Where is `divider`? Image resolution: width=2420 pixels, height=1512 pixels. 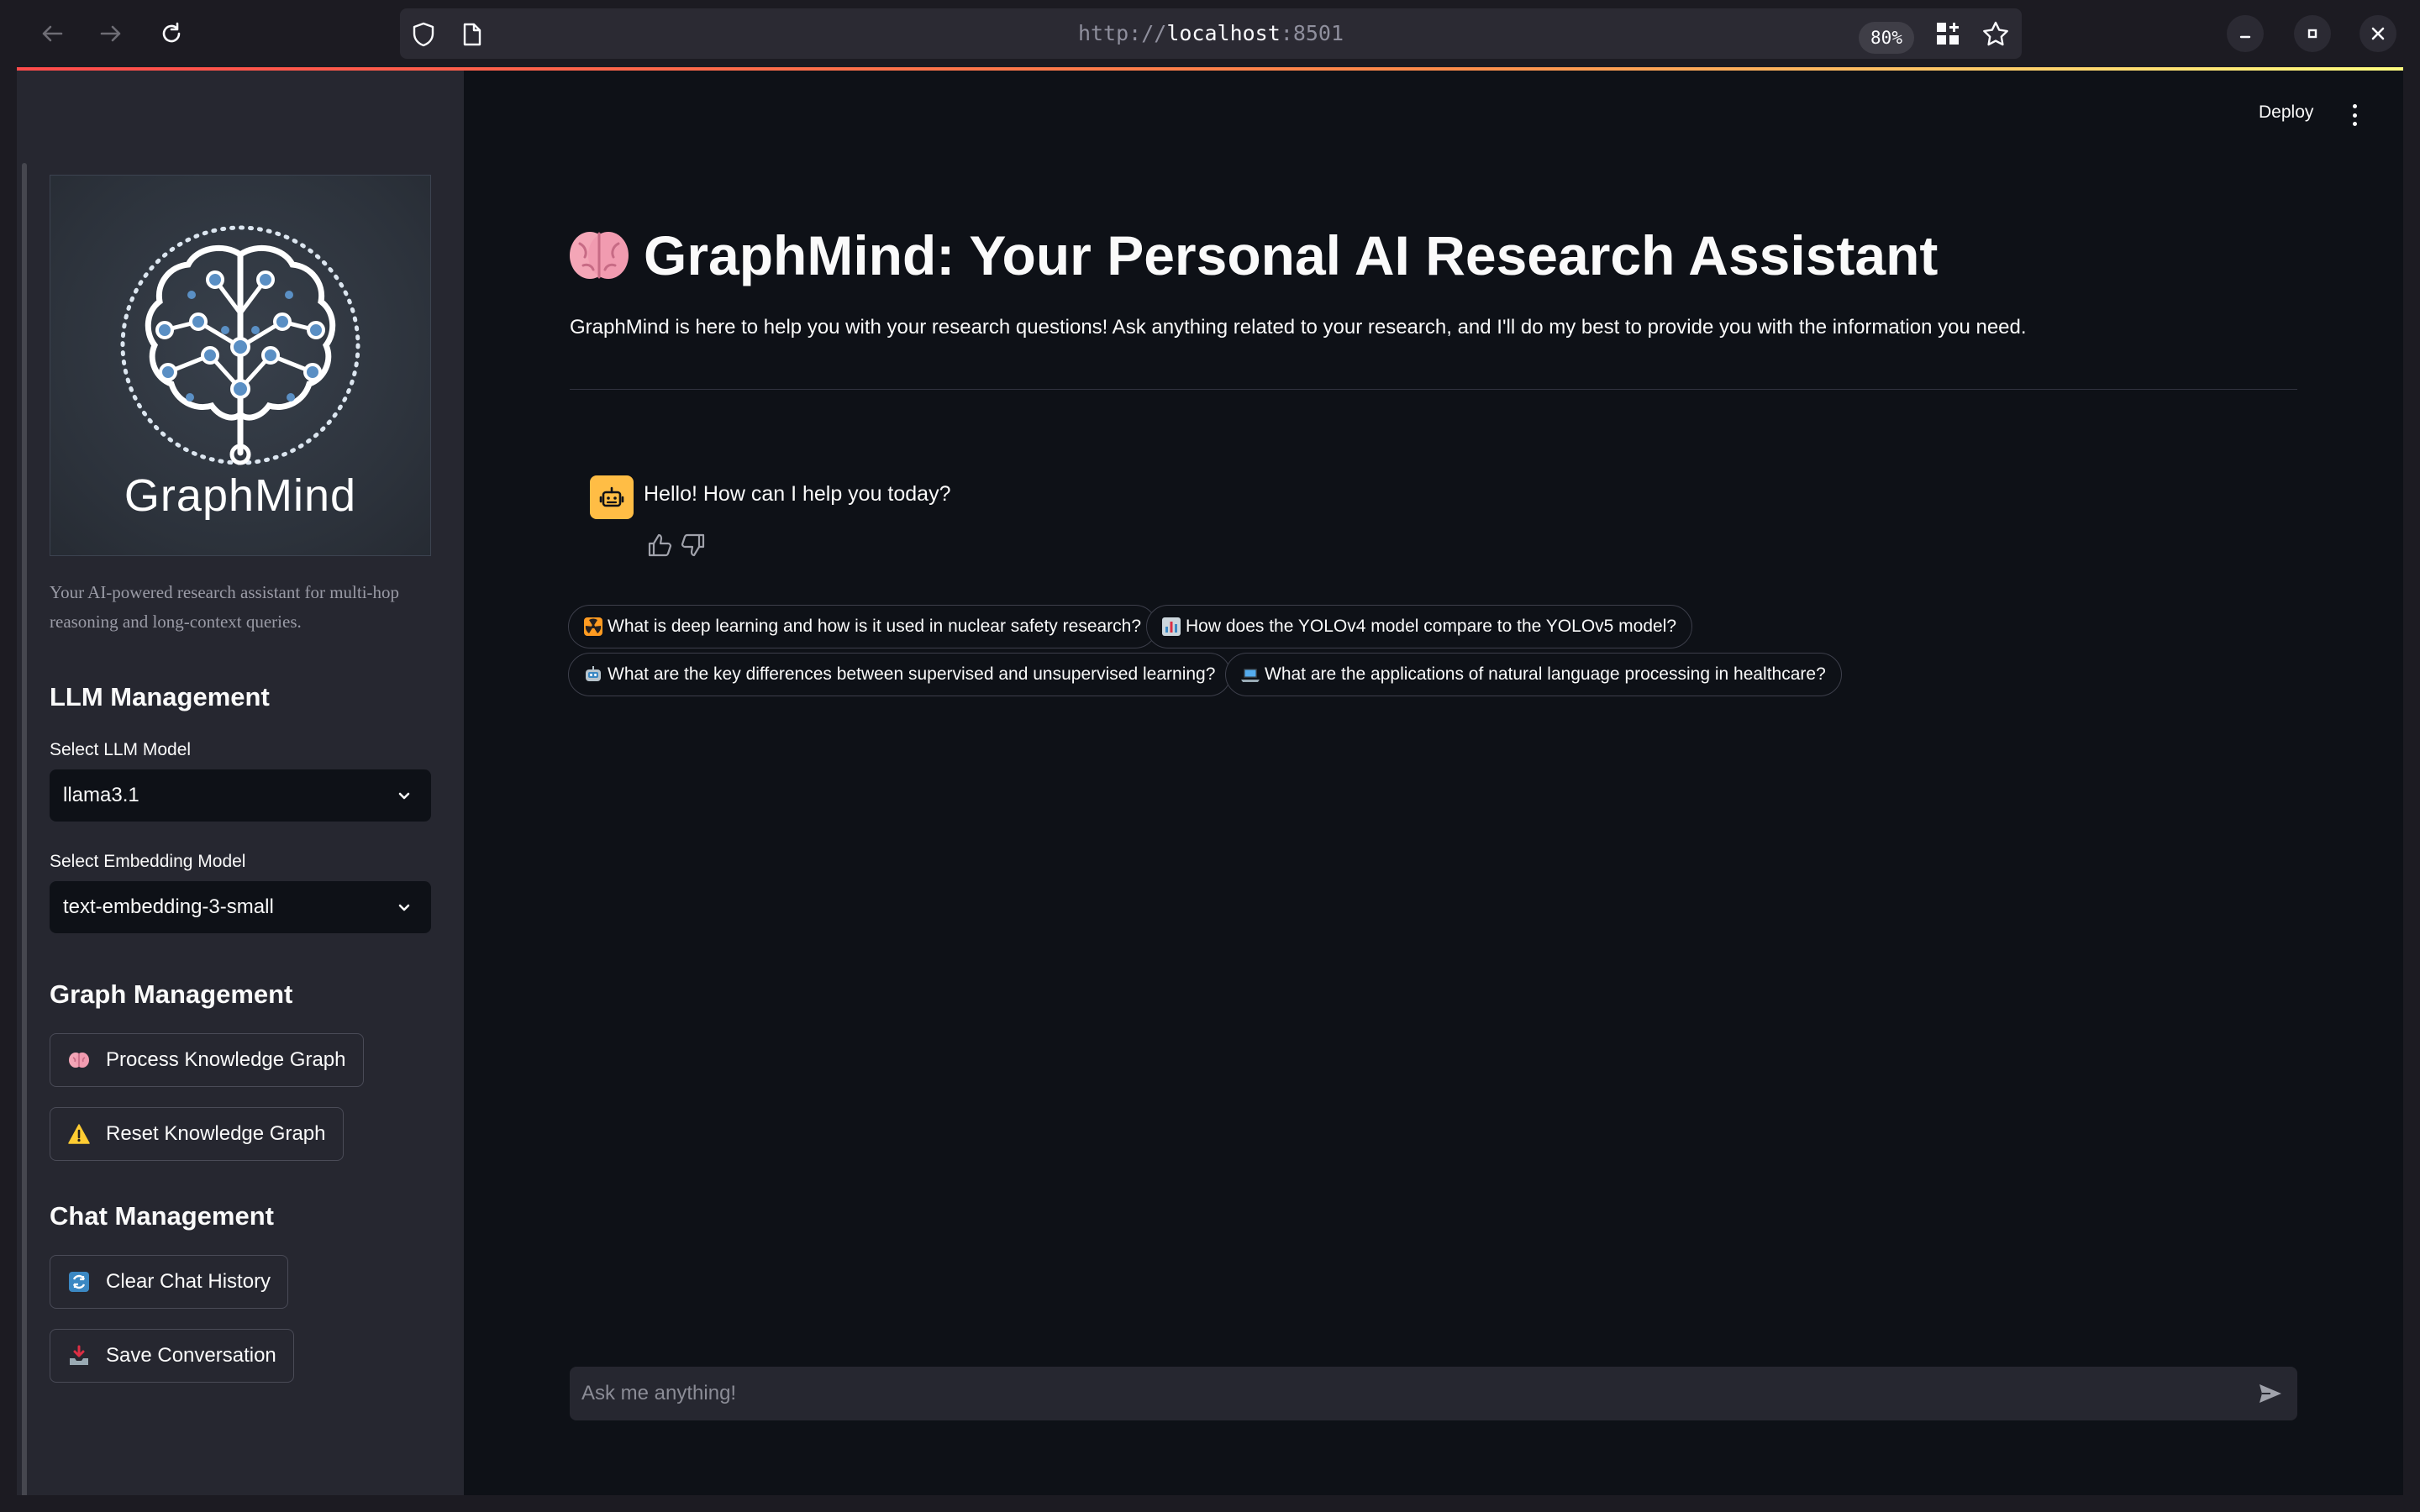
divider is located at coordinates (1434, 389).